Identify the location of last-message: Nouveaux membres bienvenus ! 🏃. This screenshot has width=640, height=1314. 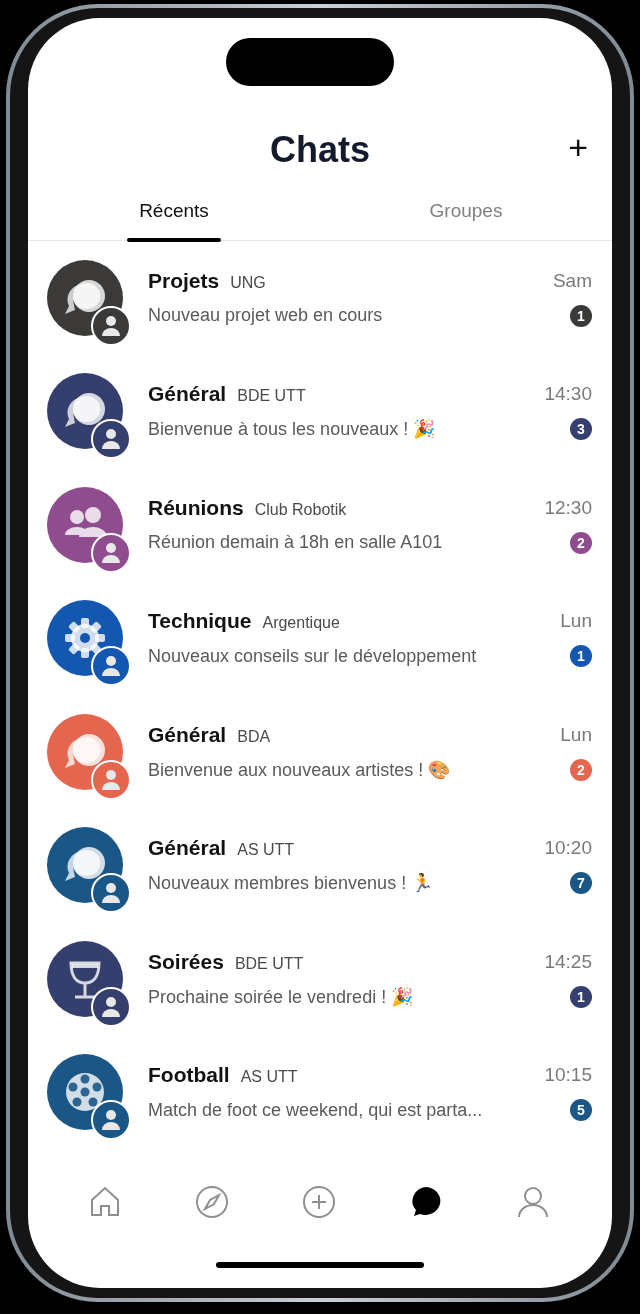
(291, 883).